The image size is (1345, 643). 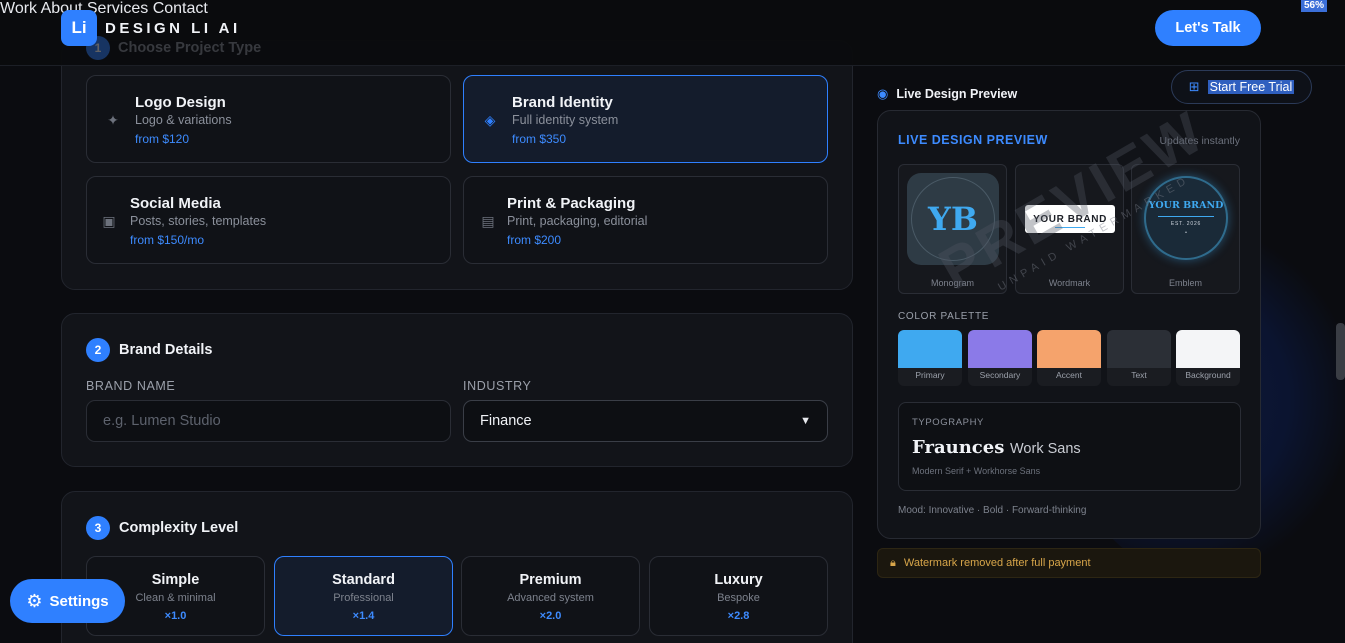 I want to click on emblem-title: YOUR BRAND, so click(x=1186, y=205).